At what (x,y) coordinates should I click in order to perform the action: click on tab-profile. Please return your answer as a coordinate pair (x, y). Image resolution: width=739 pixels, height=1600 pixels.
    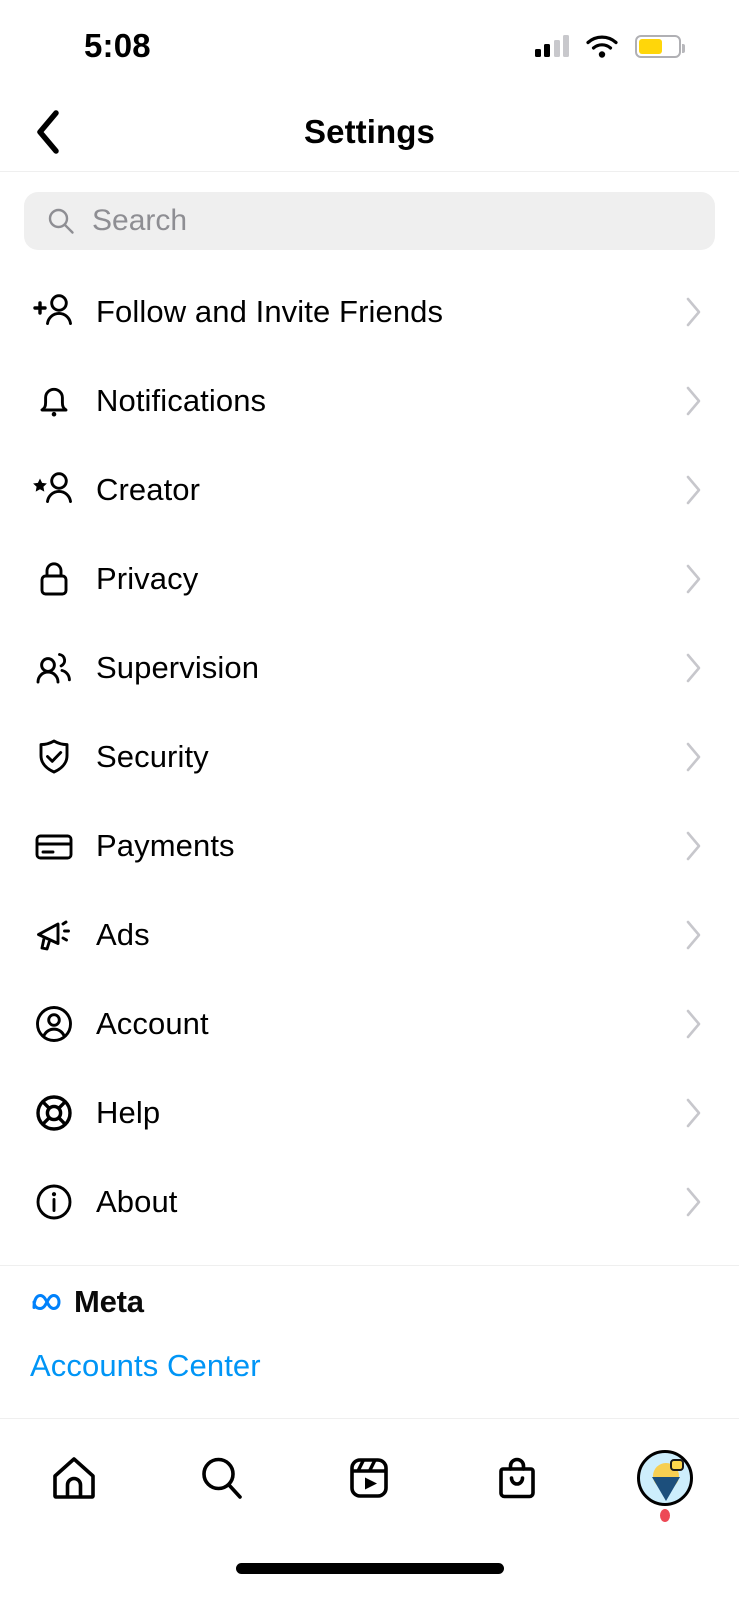
    Looking at the image, I should click on (665, 1478).